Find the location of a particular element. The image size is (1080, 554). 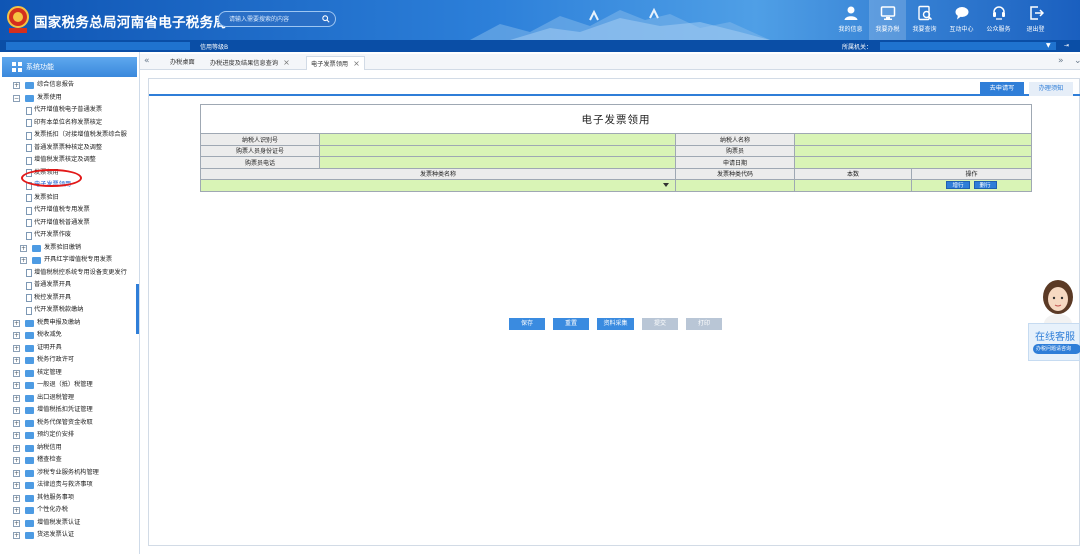

sidebar-item: 税控发票开具 is located at coordinates (69, 298).